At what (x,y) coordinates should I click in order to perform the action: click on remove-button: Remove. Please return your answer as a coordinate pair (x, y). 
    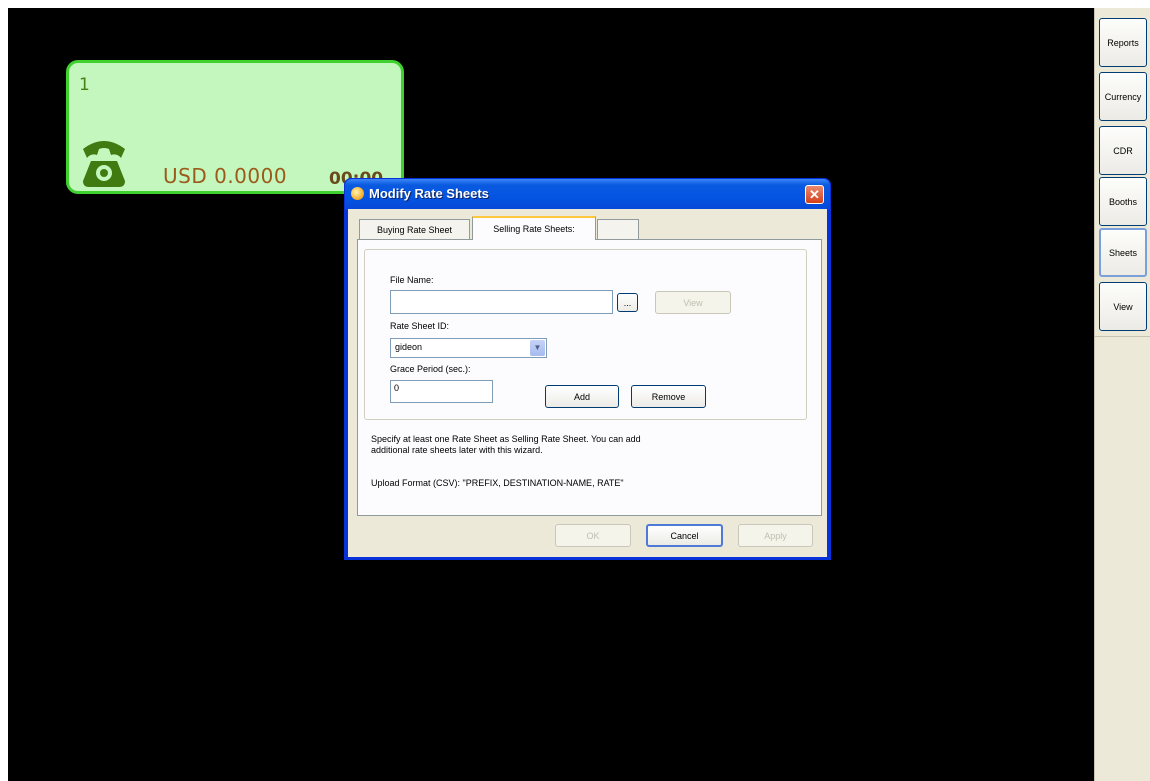
    Looking at the image, I should click on (668, 396).